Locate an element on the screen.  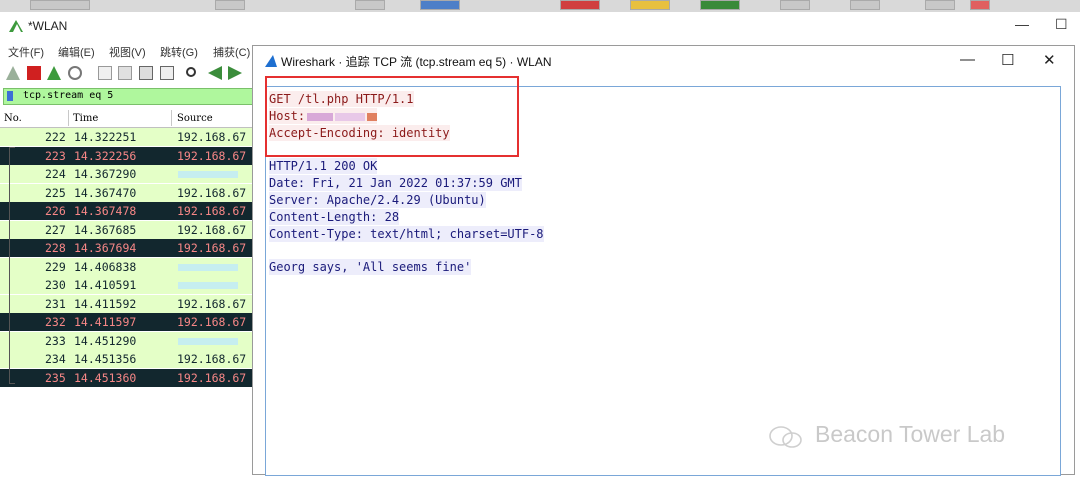
restart-capture-icon is located at coordinates (54, 73).